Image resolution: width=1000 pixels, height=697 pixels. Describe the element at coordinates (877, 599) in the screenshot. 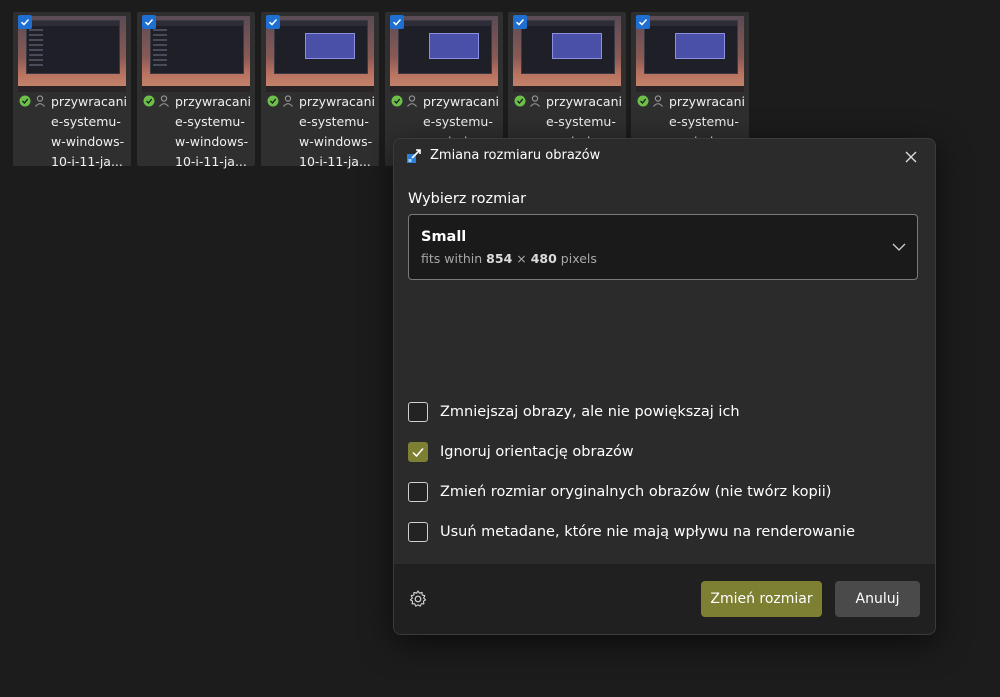

I see `cancel-button: Anuluj` at that location.